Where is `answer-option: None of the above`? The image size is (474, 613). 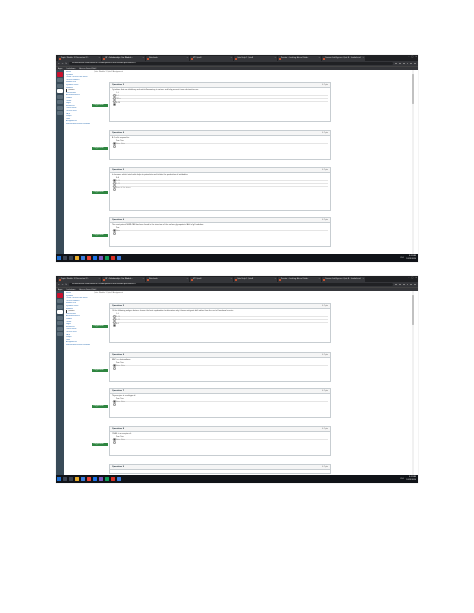
answer-option: None of the above is located at coordinates (220, 189).